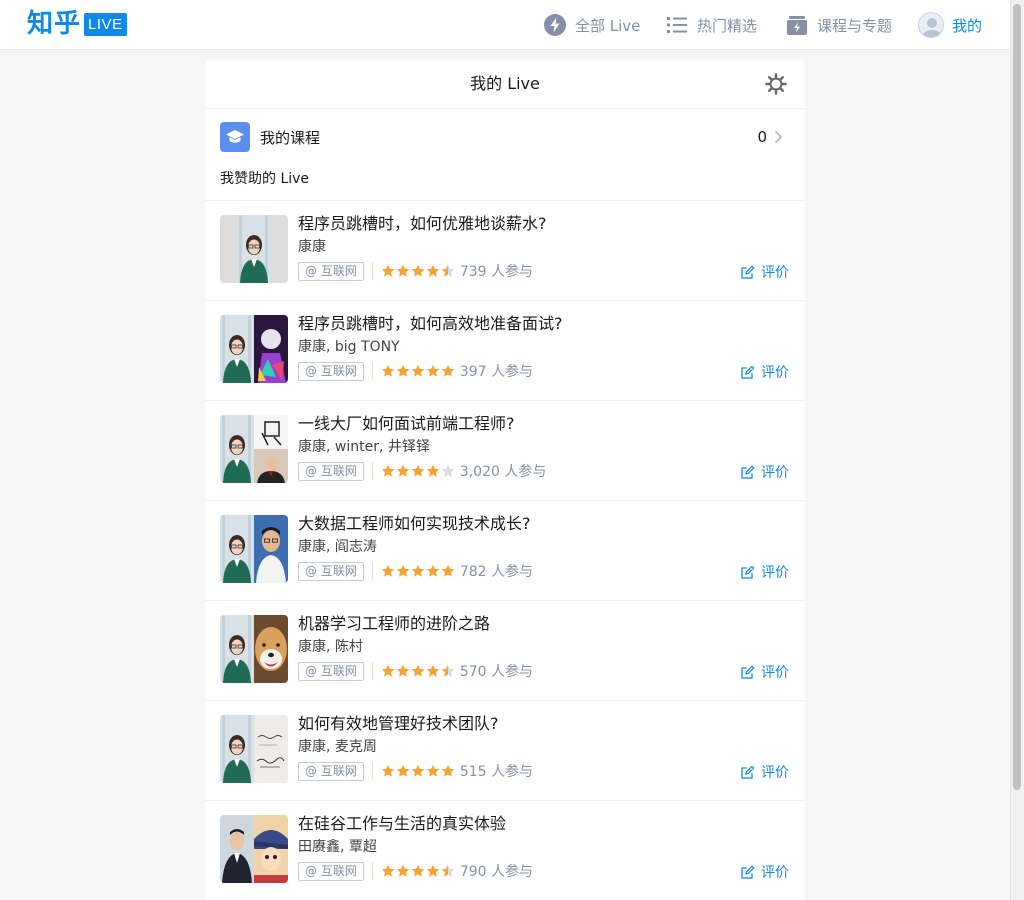  I want to click on live-title: 程序员跳槽时，如何优雅地谈薪水?, so click(544, 224).